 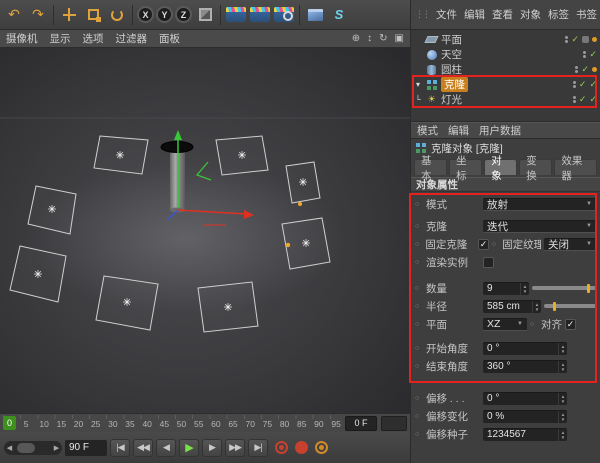 What do you see at coordinates (512, 306) in the screenshot?
I see `radius-field: 585 cm ▲ ▼` at bounding box center [512, 306].